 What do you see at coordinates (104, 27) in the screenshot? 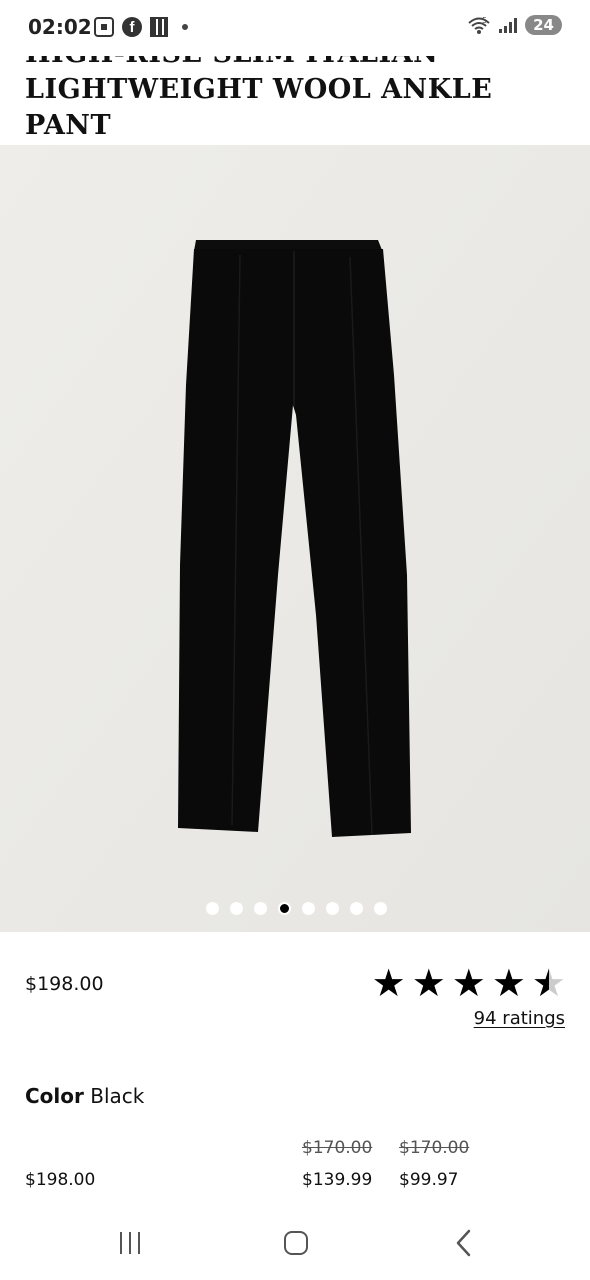
I see `screenshot-icon` at bounding box center [104, 27].